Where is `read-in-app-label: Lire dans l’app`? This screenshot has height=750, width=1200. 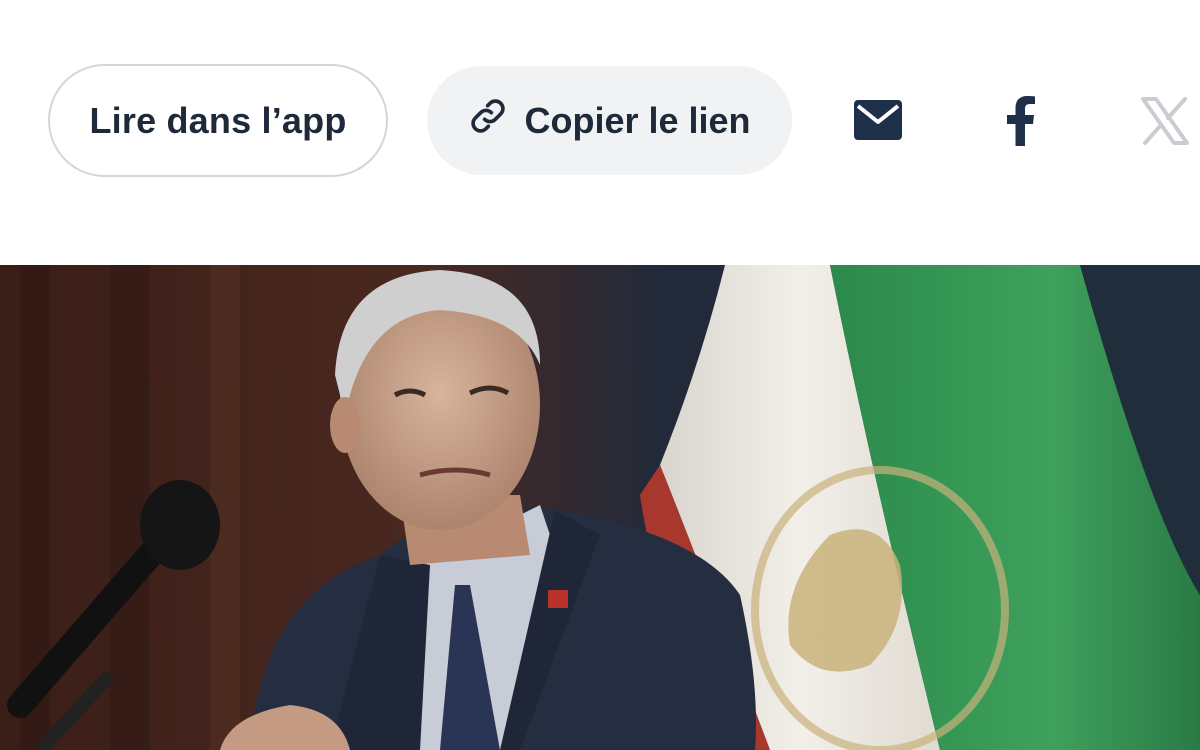 read-in-app-label: Lire dans l’app is located at coordinates (218, 120).